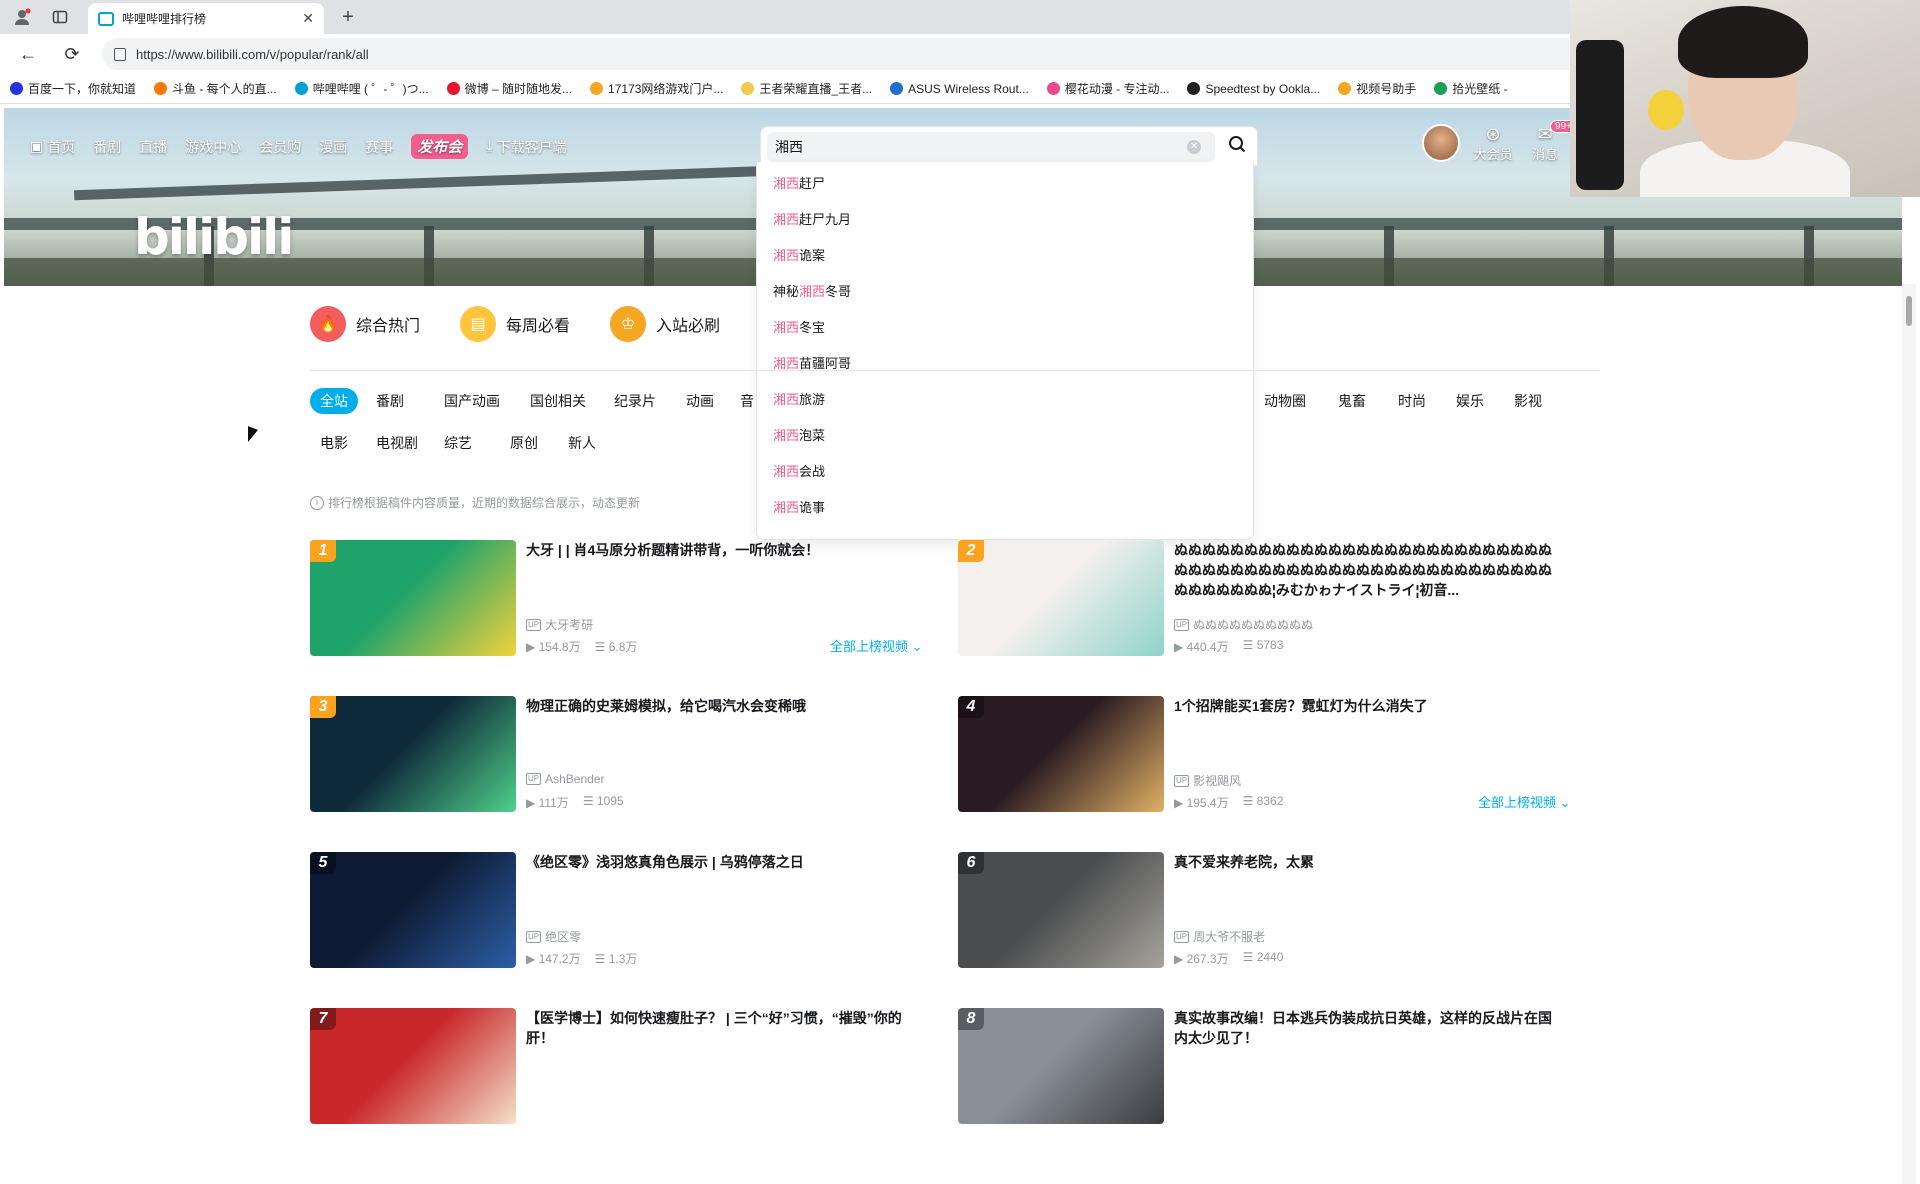  Describe the element at coordinates (1412, 401) in the screenshot. I see `category-tab: 时尚` at that location.